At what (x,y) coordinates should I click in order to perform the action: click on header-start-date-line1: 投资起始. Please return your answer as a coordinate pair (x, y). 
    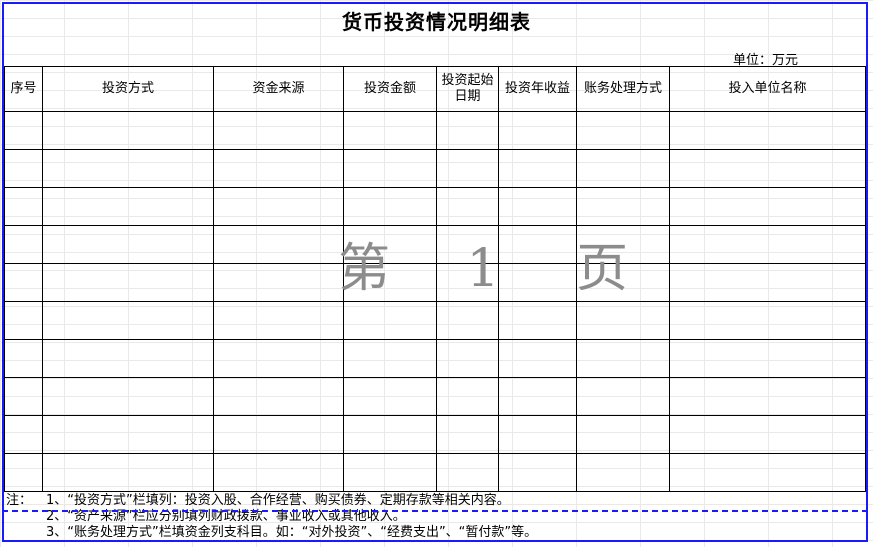
    Looking at the image, I should click on (467, 80).